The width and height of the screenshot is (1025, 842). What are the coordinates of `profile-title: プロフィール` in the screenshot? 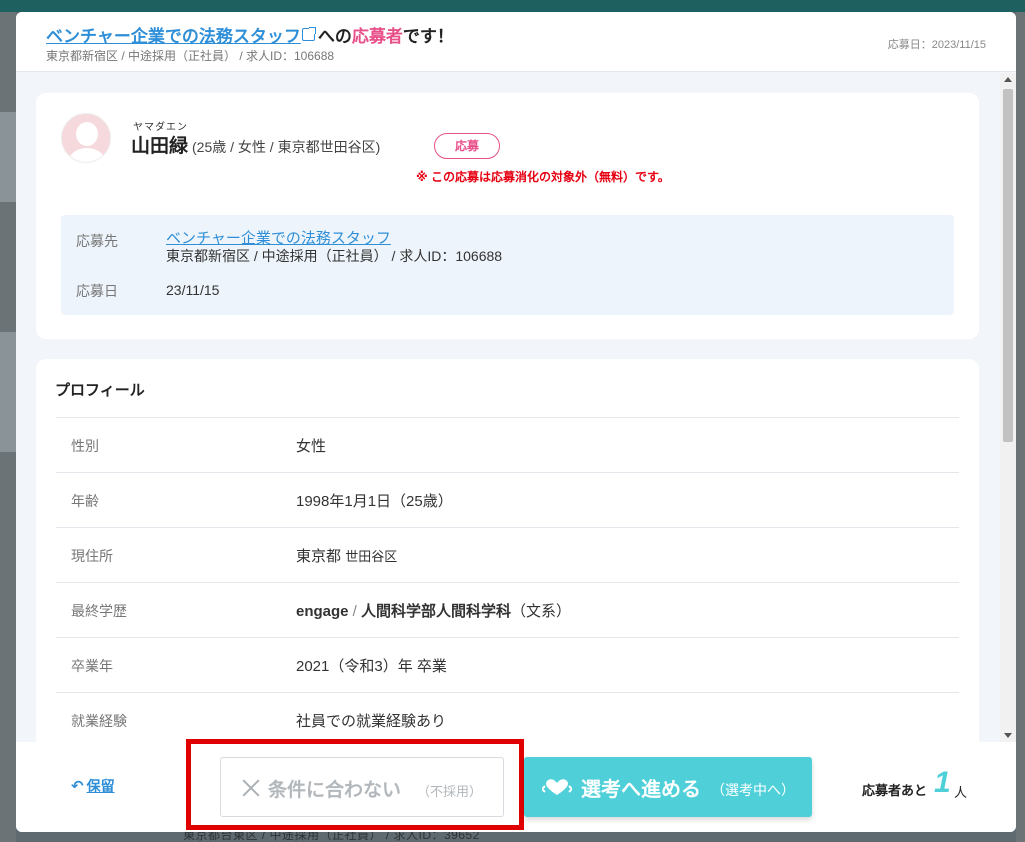 It's located at (100, 390).